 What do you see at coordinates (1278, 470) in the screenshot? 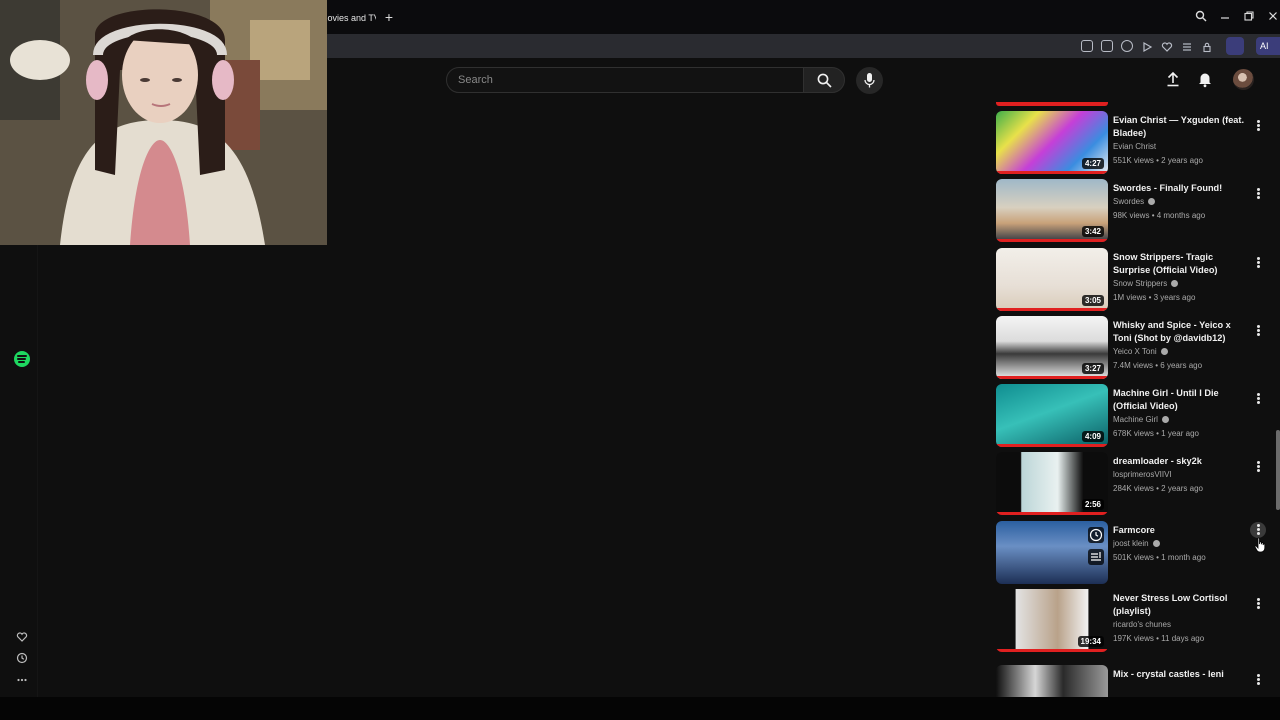
I see `scrollbar-thumb` at bounding box center [1278, 470].